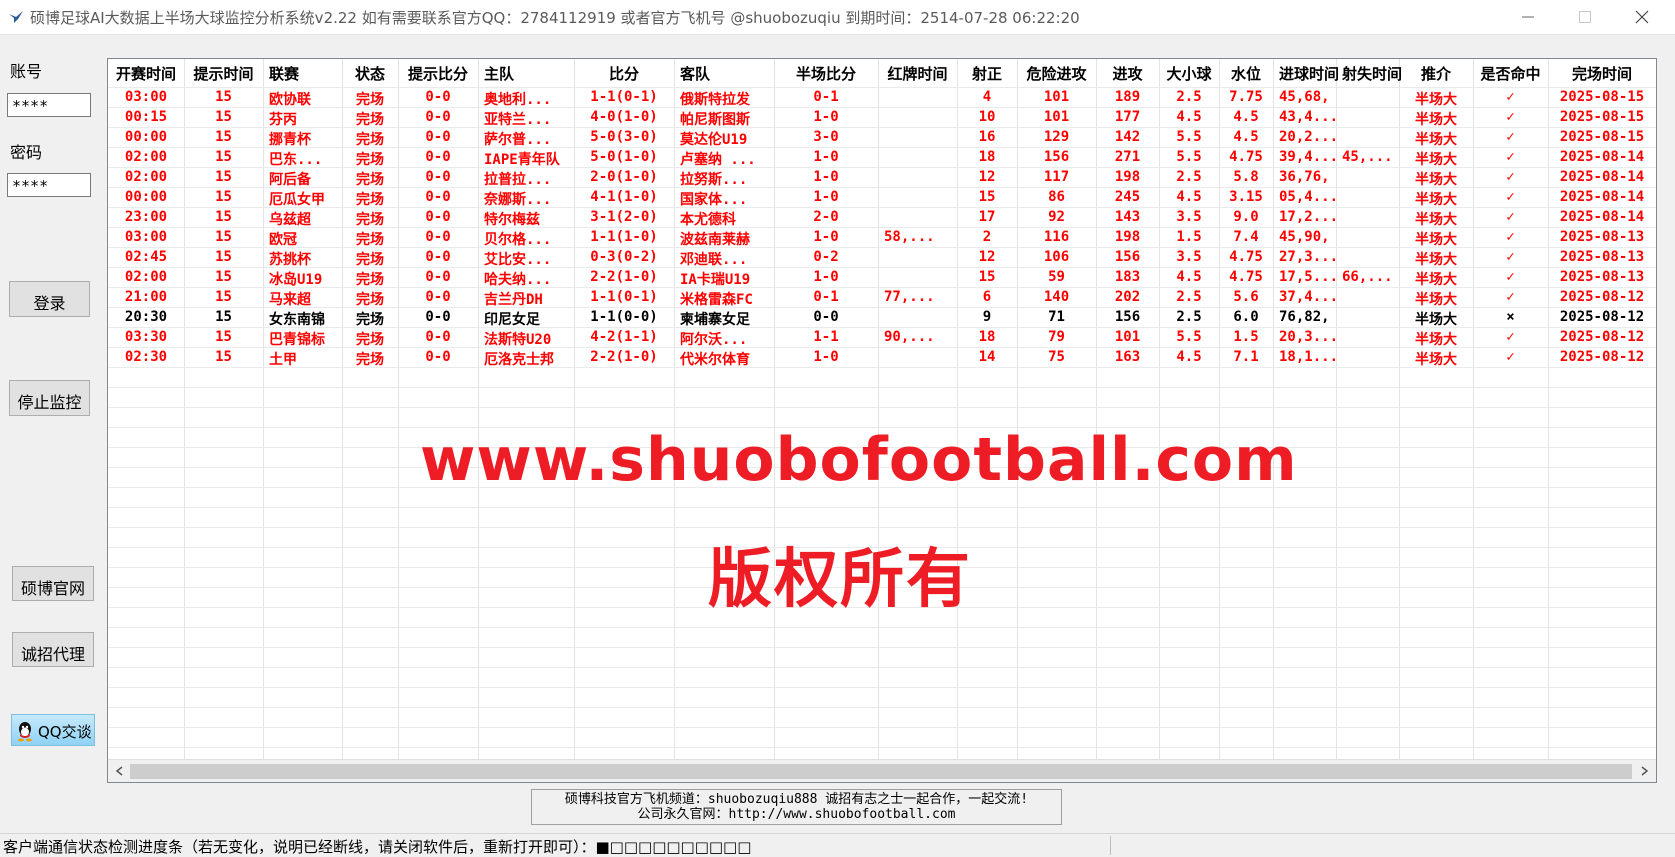 This screenshot has width=1675, height=857. What do you see at coordinates (1056, 74) in the screenshot?
I see `column-header: 危险进攻` at bounding box center [1056, 74].